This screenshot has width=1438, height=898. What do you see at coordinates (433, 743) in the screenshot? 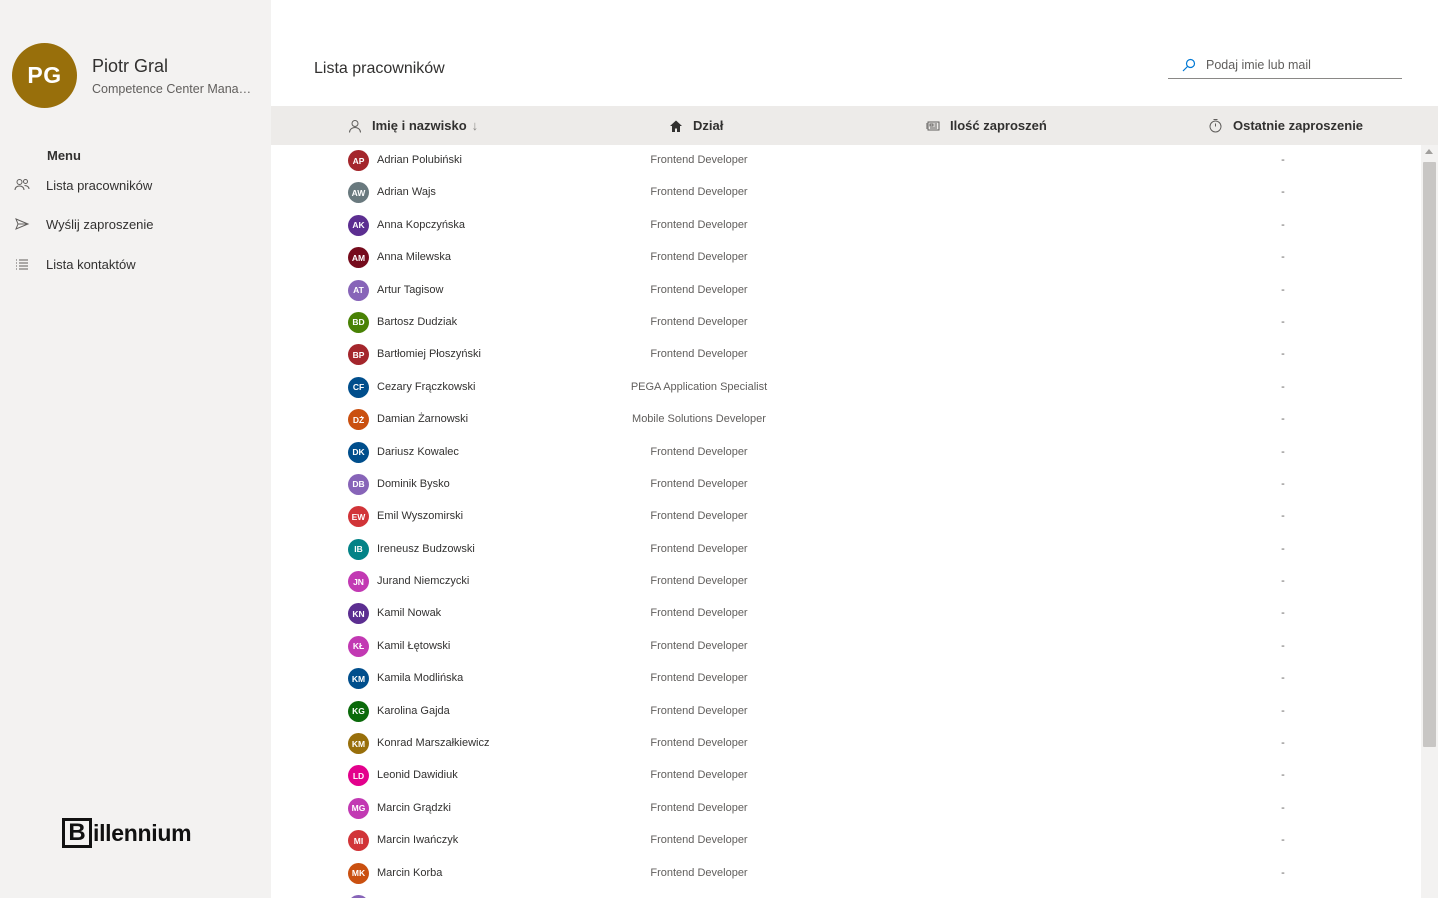
I see `employee-name: Konrad Marszałkiewicz` at bounding box center [433, 743].